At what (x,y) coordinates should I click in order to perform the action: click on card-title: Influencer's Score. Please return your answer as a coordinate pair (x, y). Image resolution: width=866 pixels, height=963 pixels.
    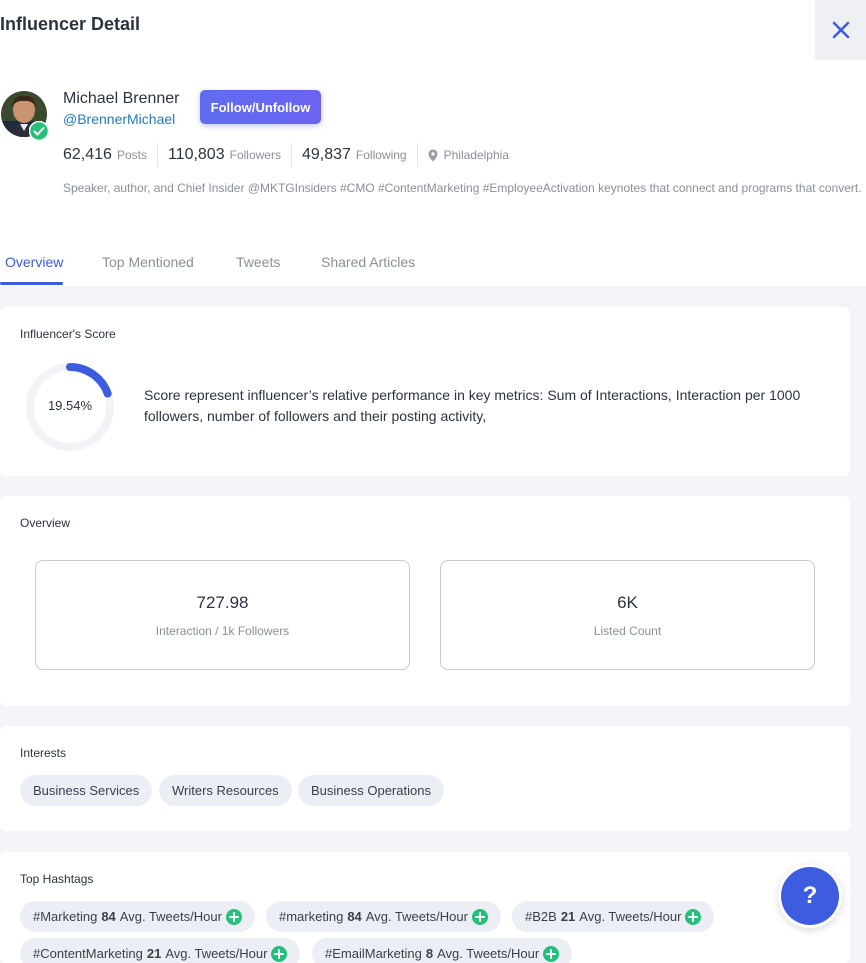
    Looking at the image, I should click on (68, 334).